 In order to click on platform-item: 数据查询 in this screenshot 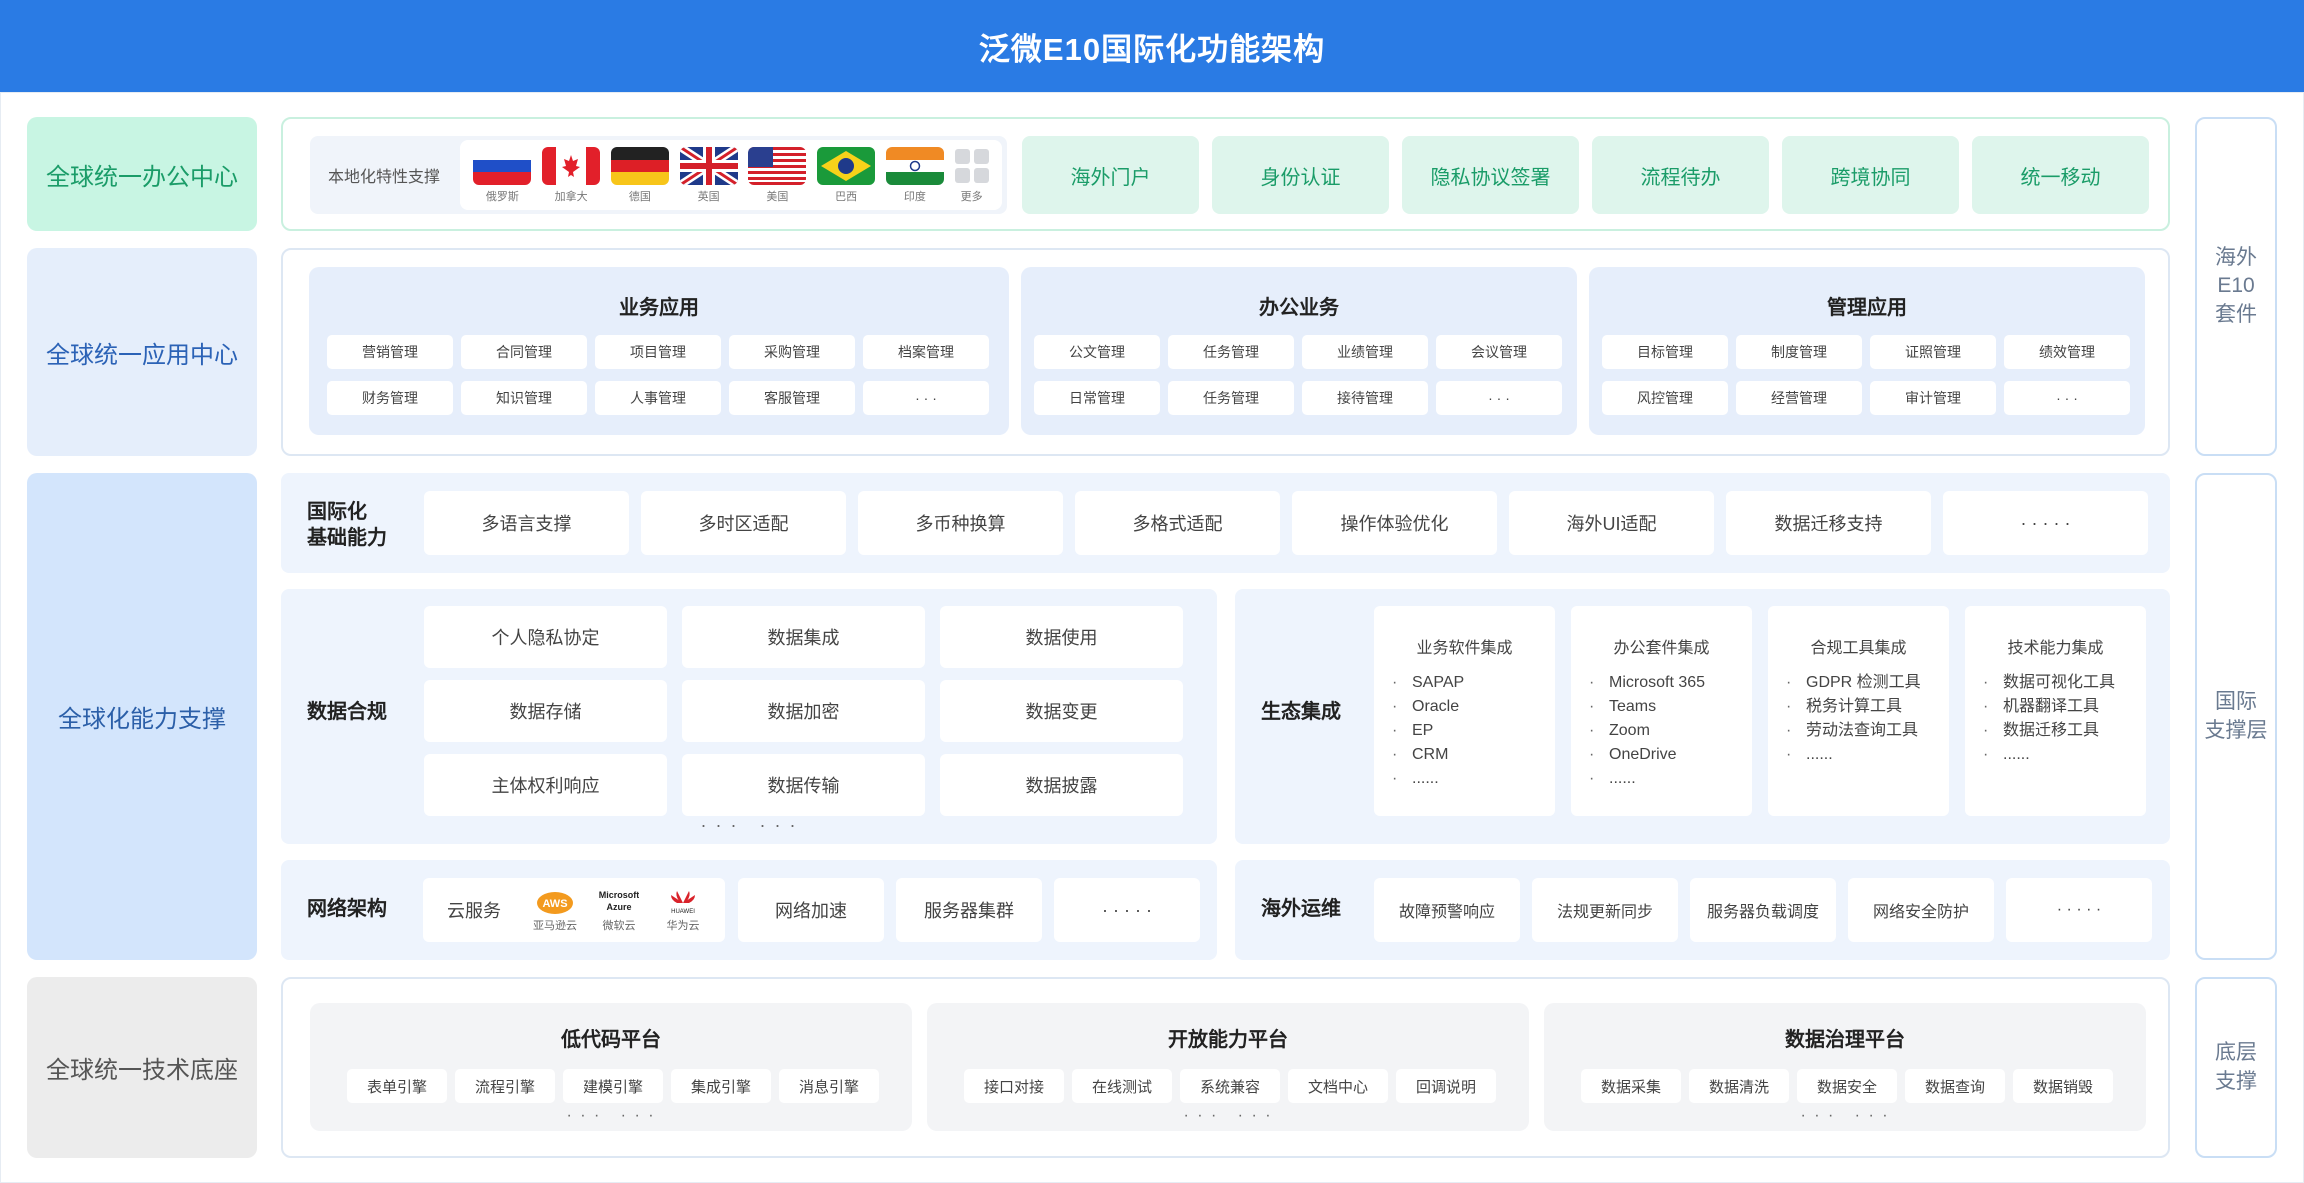, I will do `click(1955, 1086)`.